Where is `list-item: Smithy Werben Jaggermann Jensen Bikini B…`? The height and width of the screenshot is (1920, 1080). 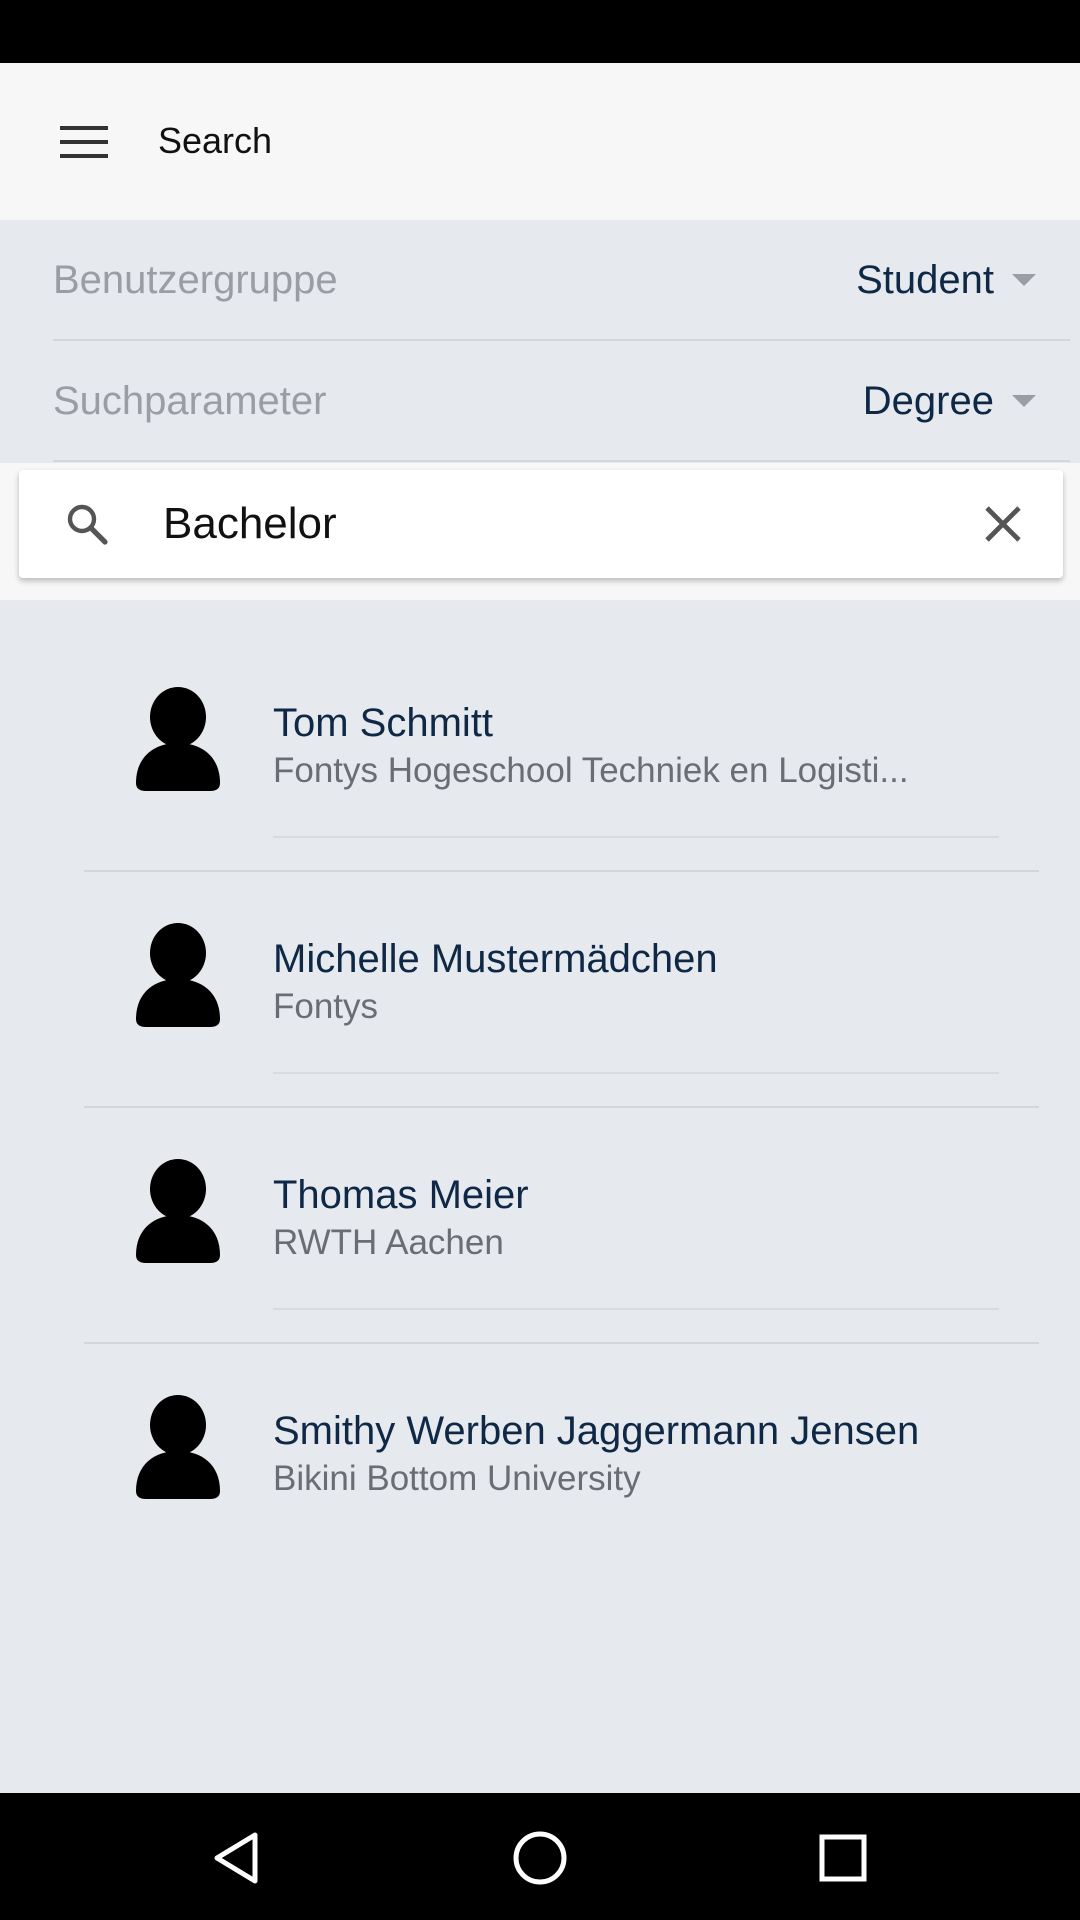
list-item: Smithy Werben Jaggermann Jensen Bikini B… is located at coordinates (561, 1426).